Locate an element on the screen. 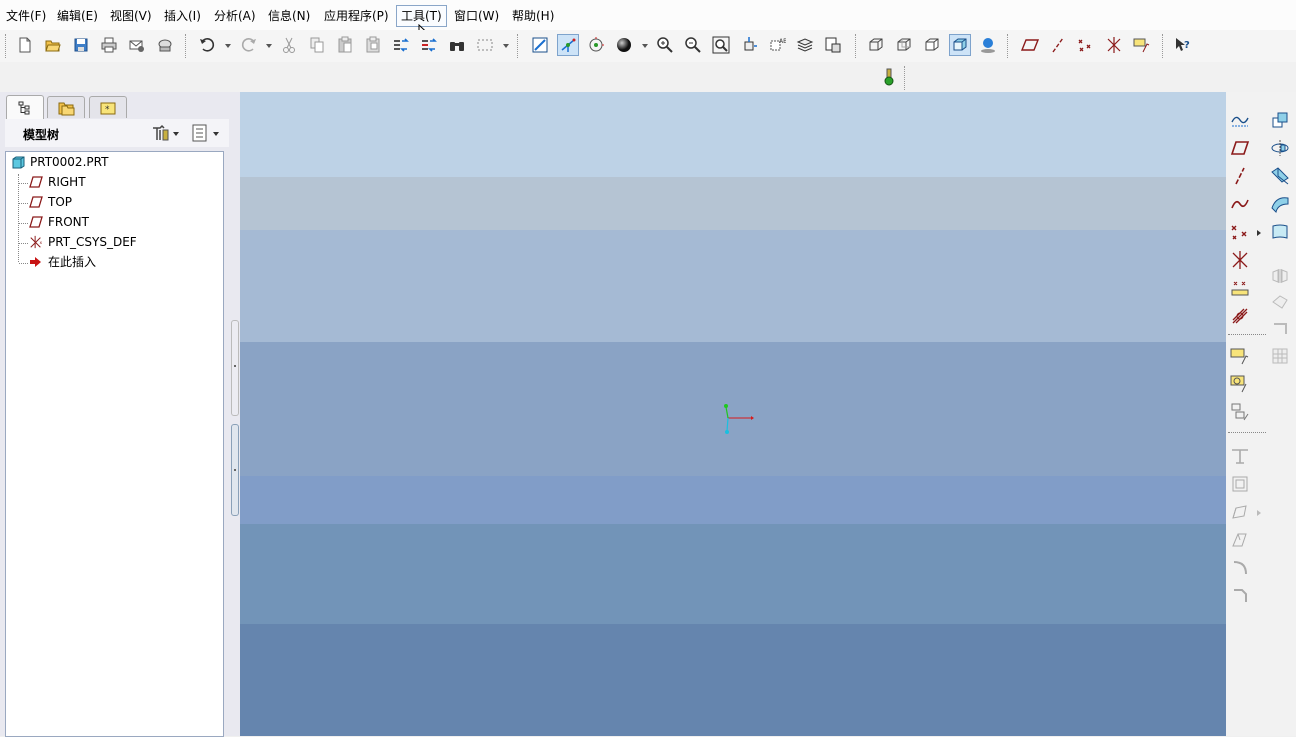  tree-item-top: TOP is located at coordinates (50, 202).